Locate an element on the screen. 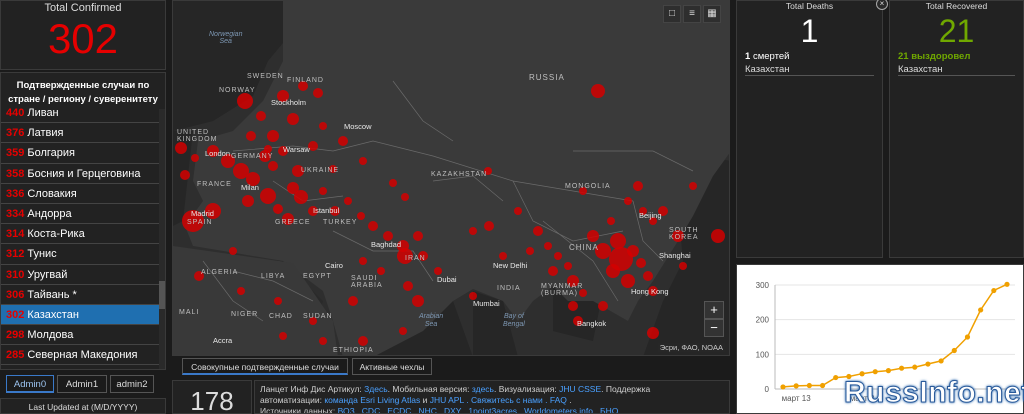 The image size is (1024, 414). label-india: INDIA is located at coordinates (509, 288).